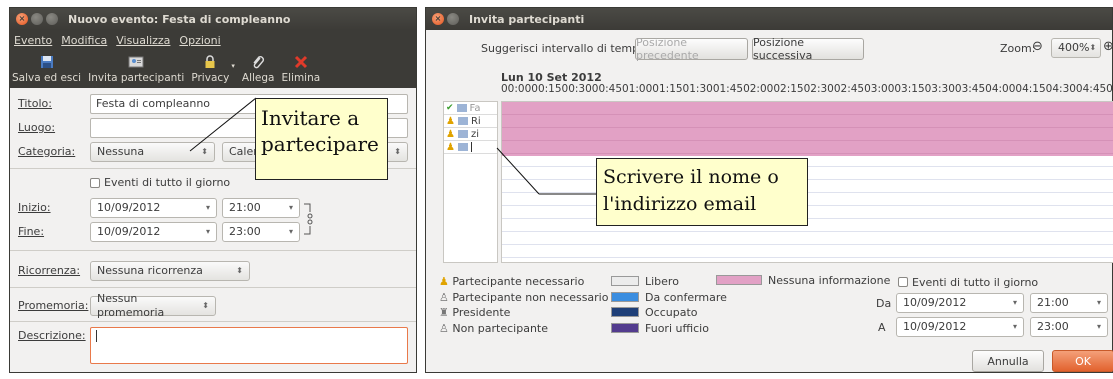 The image size is (1113, 379). What do you see at coordinates (1037, 46) in the screenshot?
I see `zoom-out-icon: ⊖` at bounding box center [1037, 46].